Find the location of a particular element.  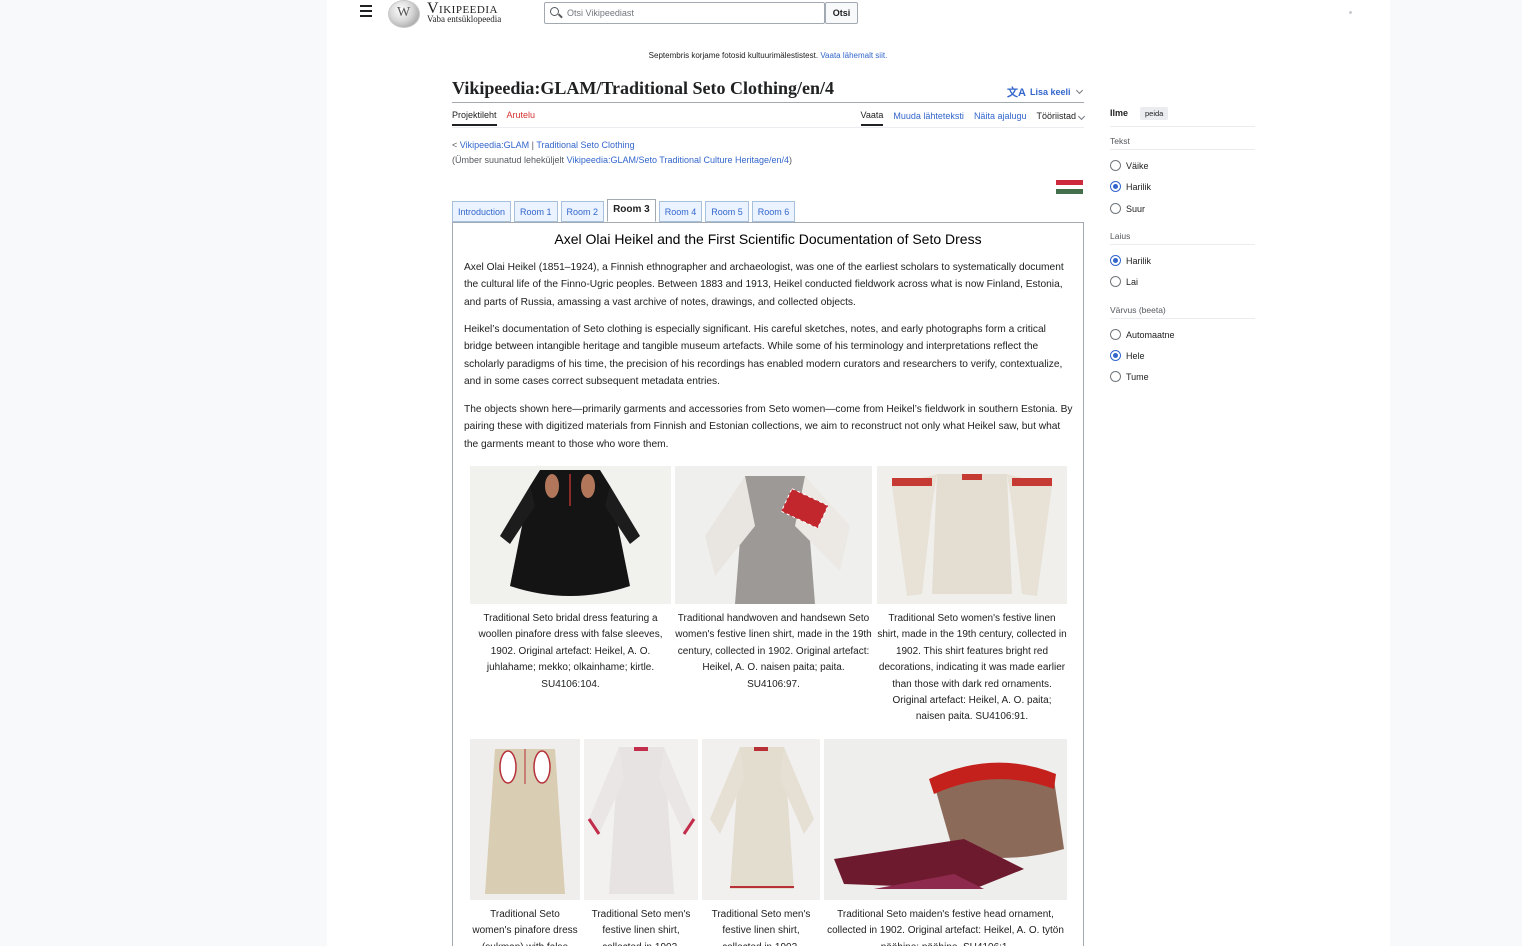

color-light-label: Hele is located at coordinates (1135, 355).